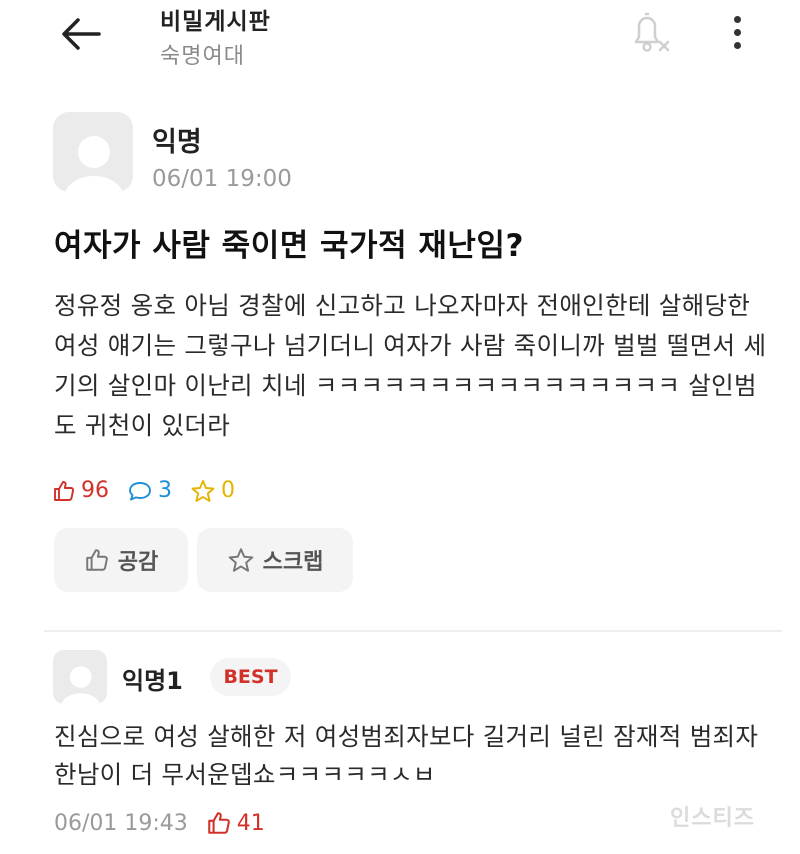  Describe the element at coordinates (215, 22) in the screenshot. I see `board-title: 비밀게시판` at that location.